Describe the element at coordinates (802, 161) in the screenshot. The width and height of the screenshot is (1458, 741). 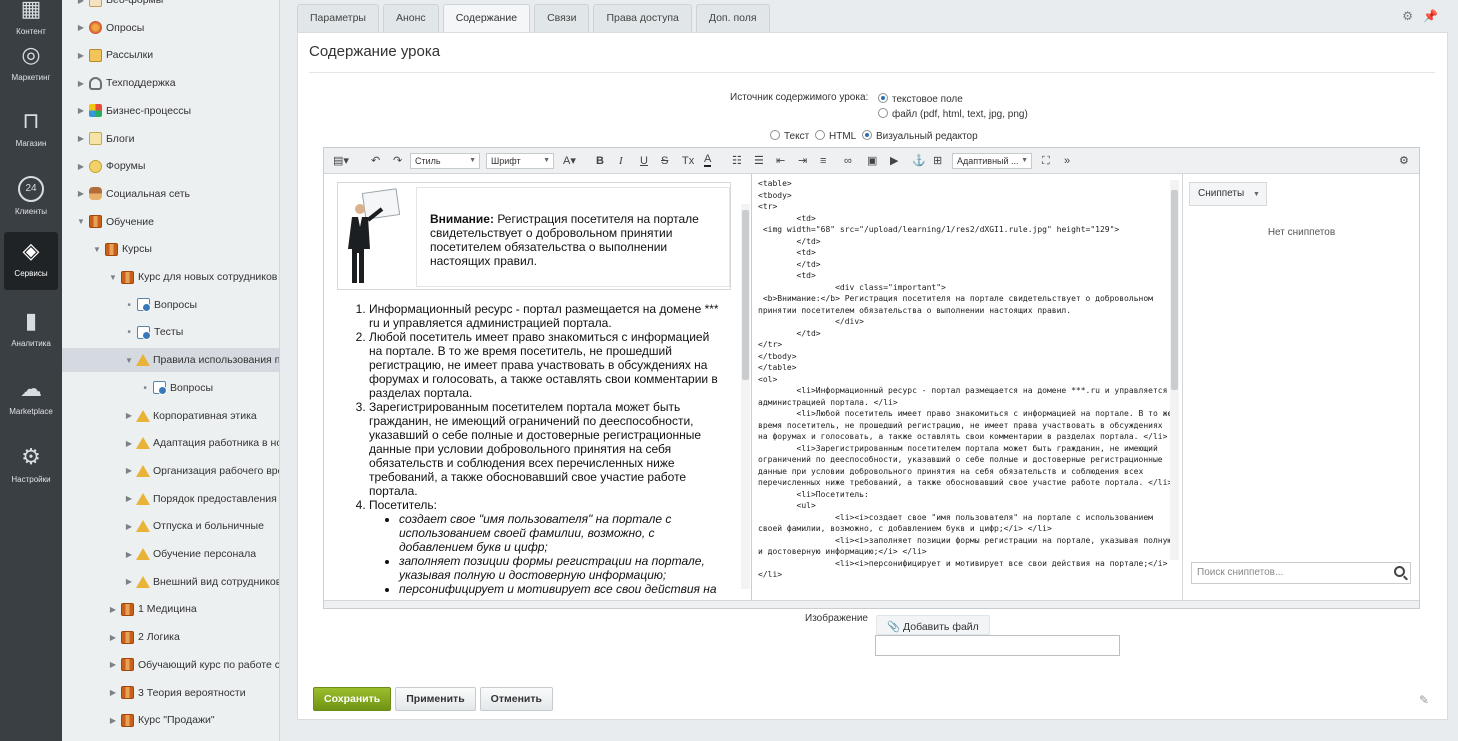
I see `indent-icon: ⇥` at that location.